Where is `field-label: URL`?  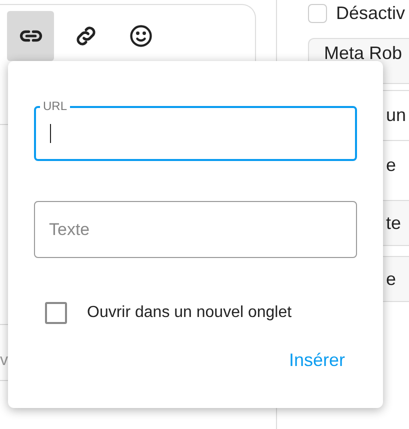 field-label: URL is located at coordinates (55, 106).